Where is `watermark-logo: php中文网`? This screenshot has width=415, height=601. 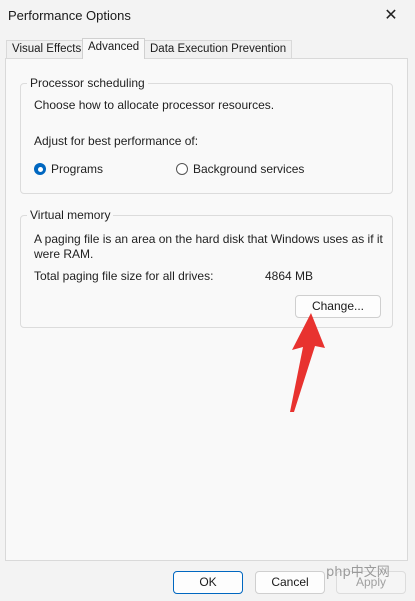 watermark-logo: php中文网 is located at coordinates (358, 570).